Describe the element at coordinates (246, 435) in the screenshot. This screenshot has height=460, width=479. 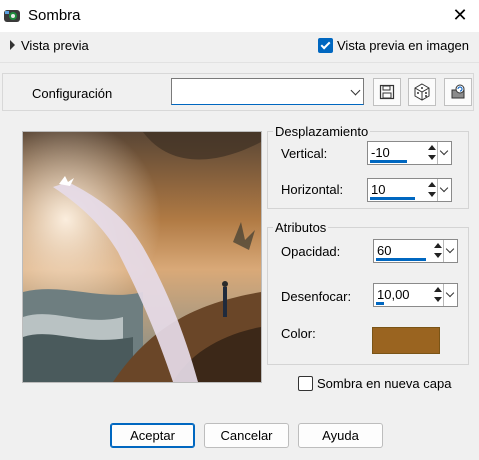
I see `cancel-button: Cancelar` at that location.